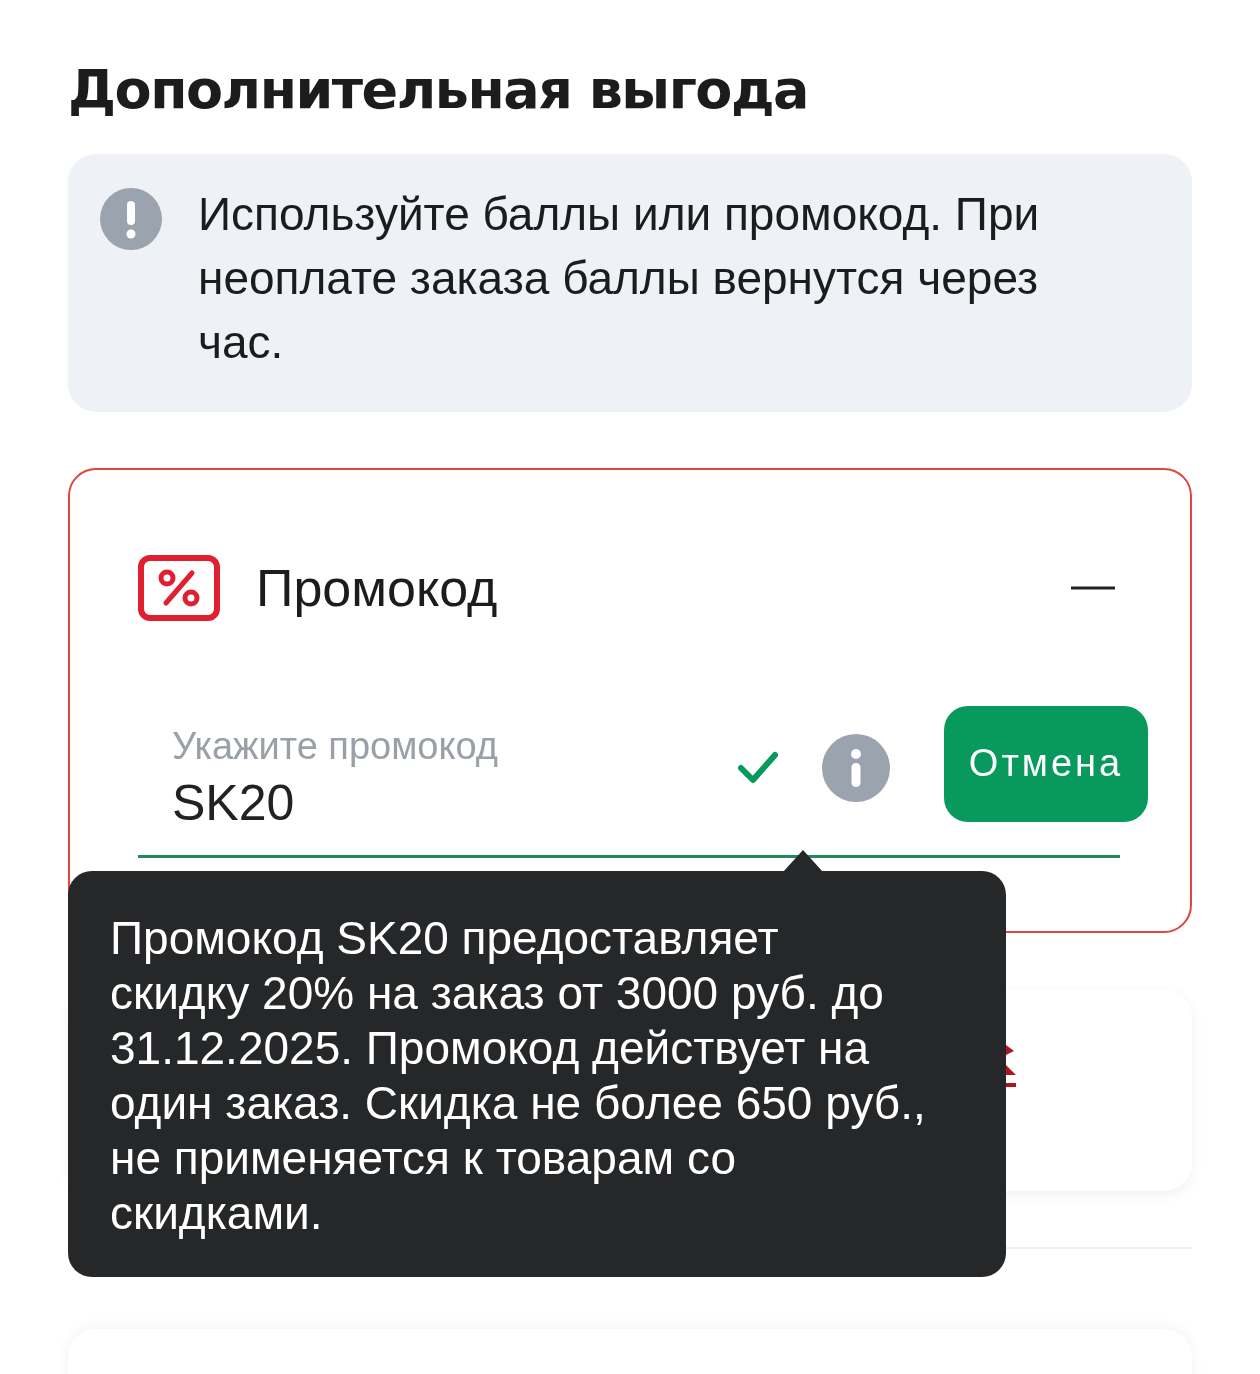 Image resolution: width=1260 pixels, height=1374 pixels. What do you see at coordinates (1046, 763) in the screenshot?
I see `cancel-button: Отмена` at bounding box center [1046, 763].